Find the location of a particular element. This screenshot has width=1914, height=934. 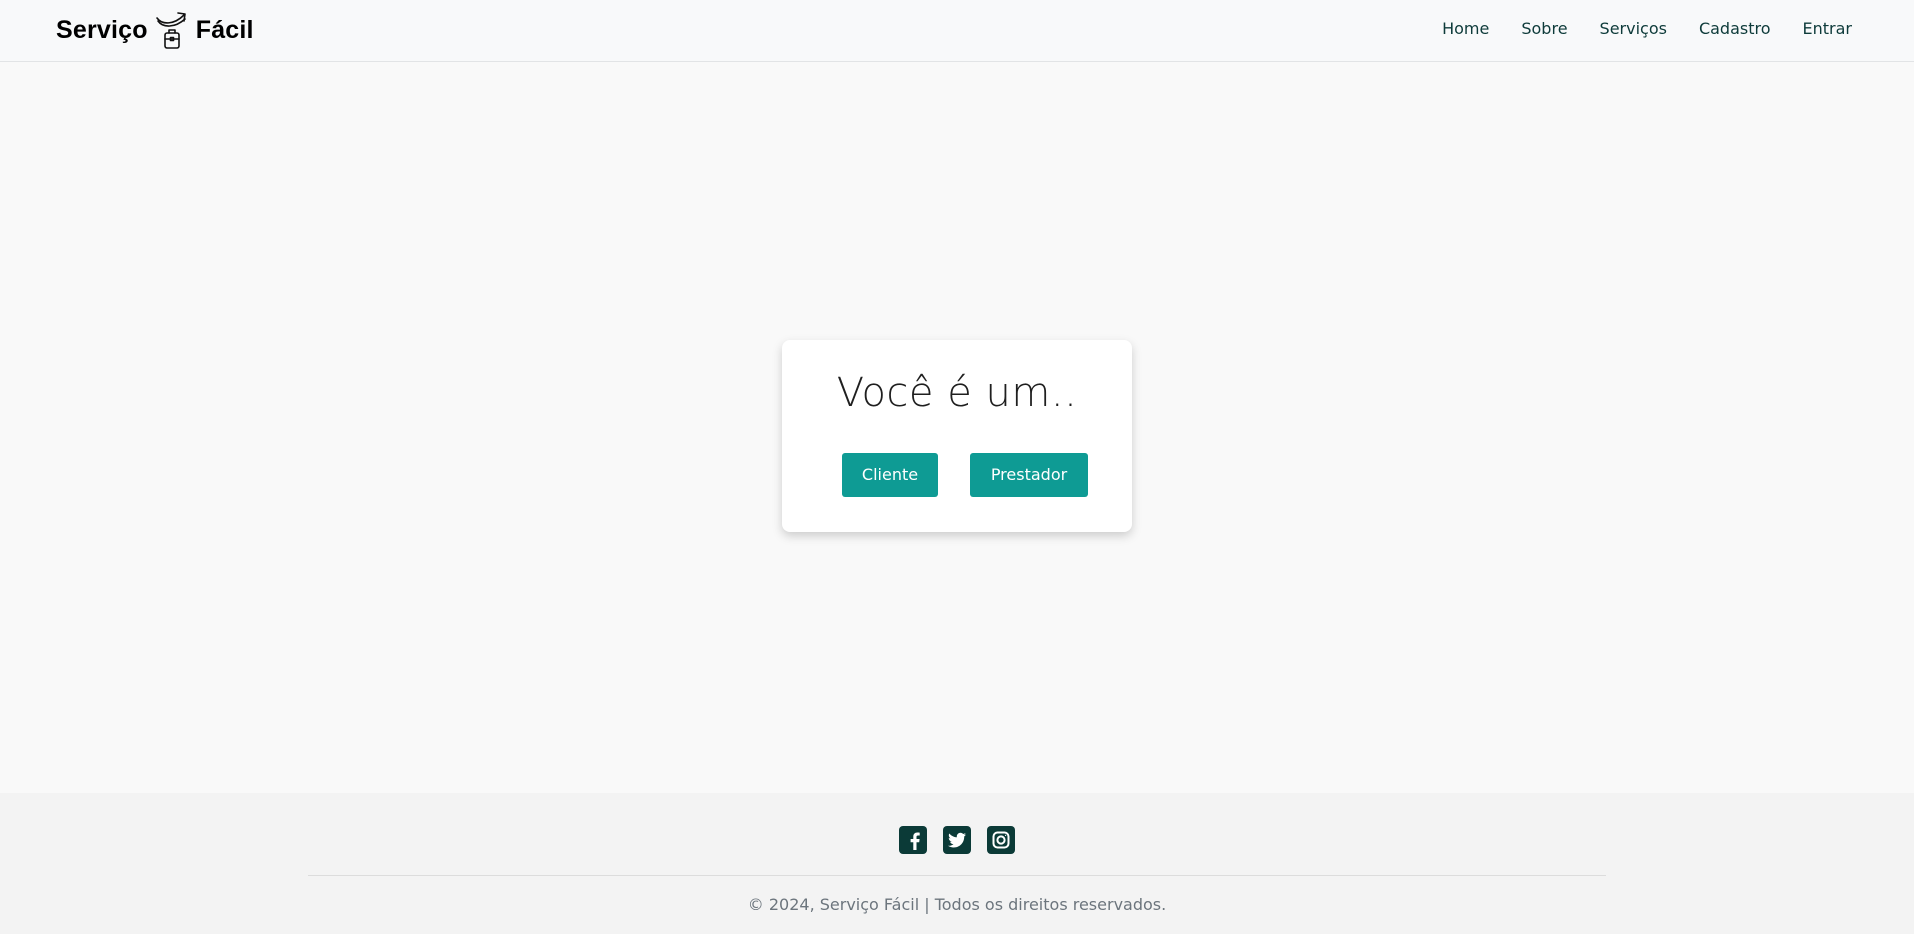

social-links is located at coordinates (957, 840).